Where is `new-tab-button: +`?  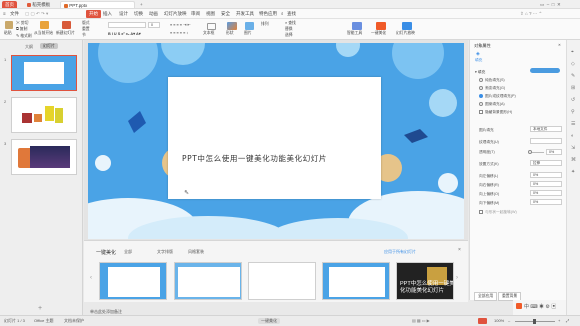
new-tab-button: + is located at coordinates (141, 4).